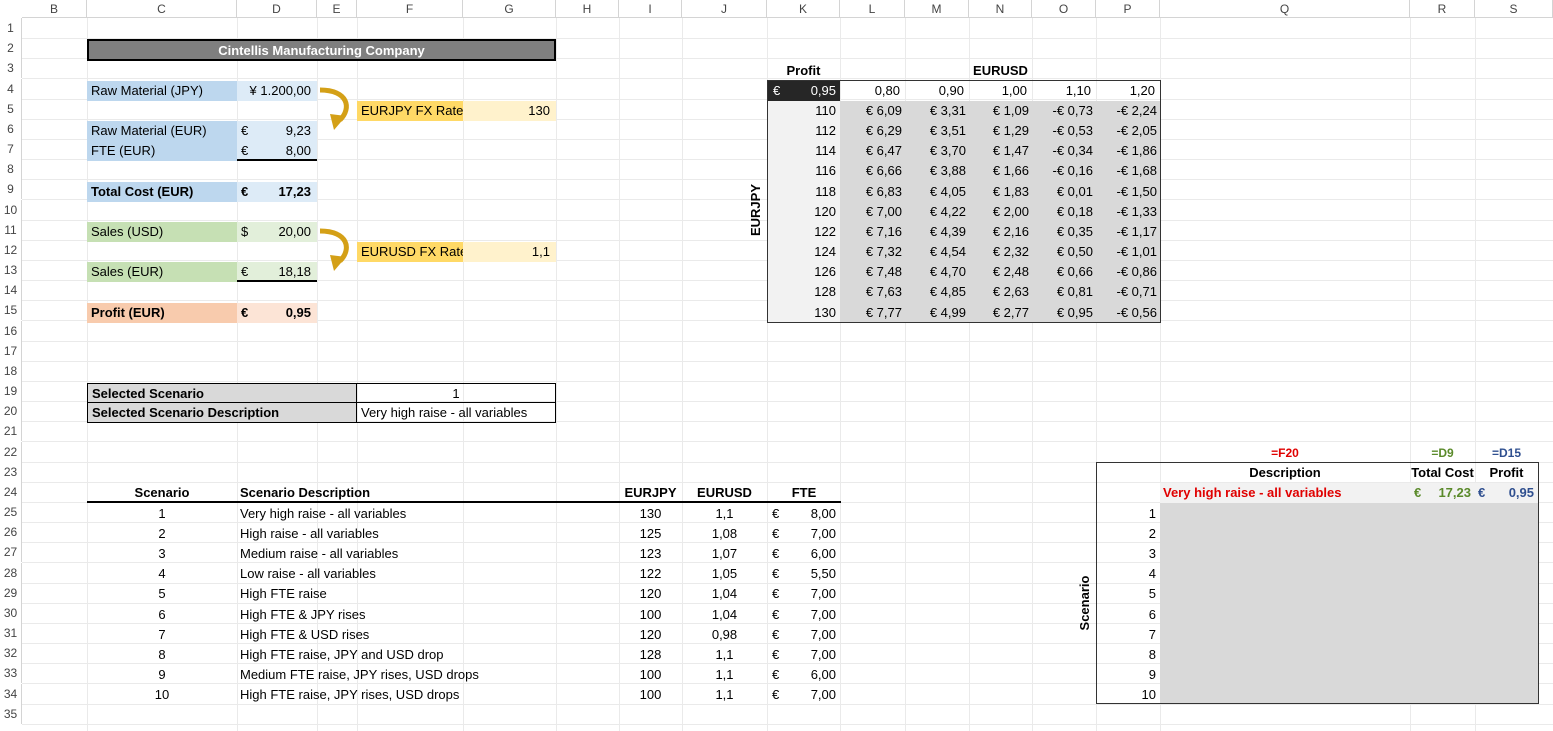  What do you see at coordinates (428, 675) in the screenshot?
I see `scenario-description: Medium FTE raise, JPY rises, USD drops` at bounding box center [428, 675].